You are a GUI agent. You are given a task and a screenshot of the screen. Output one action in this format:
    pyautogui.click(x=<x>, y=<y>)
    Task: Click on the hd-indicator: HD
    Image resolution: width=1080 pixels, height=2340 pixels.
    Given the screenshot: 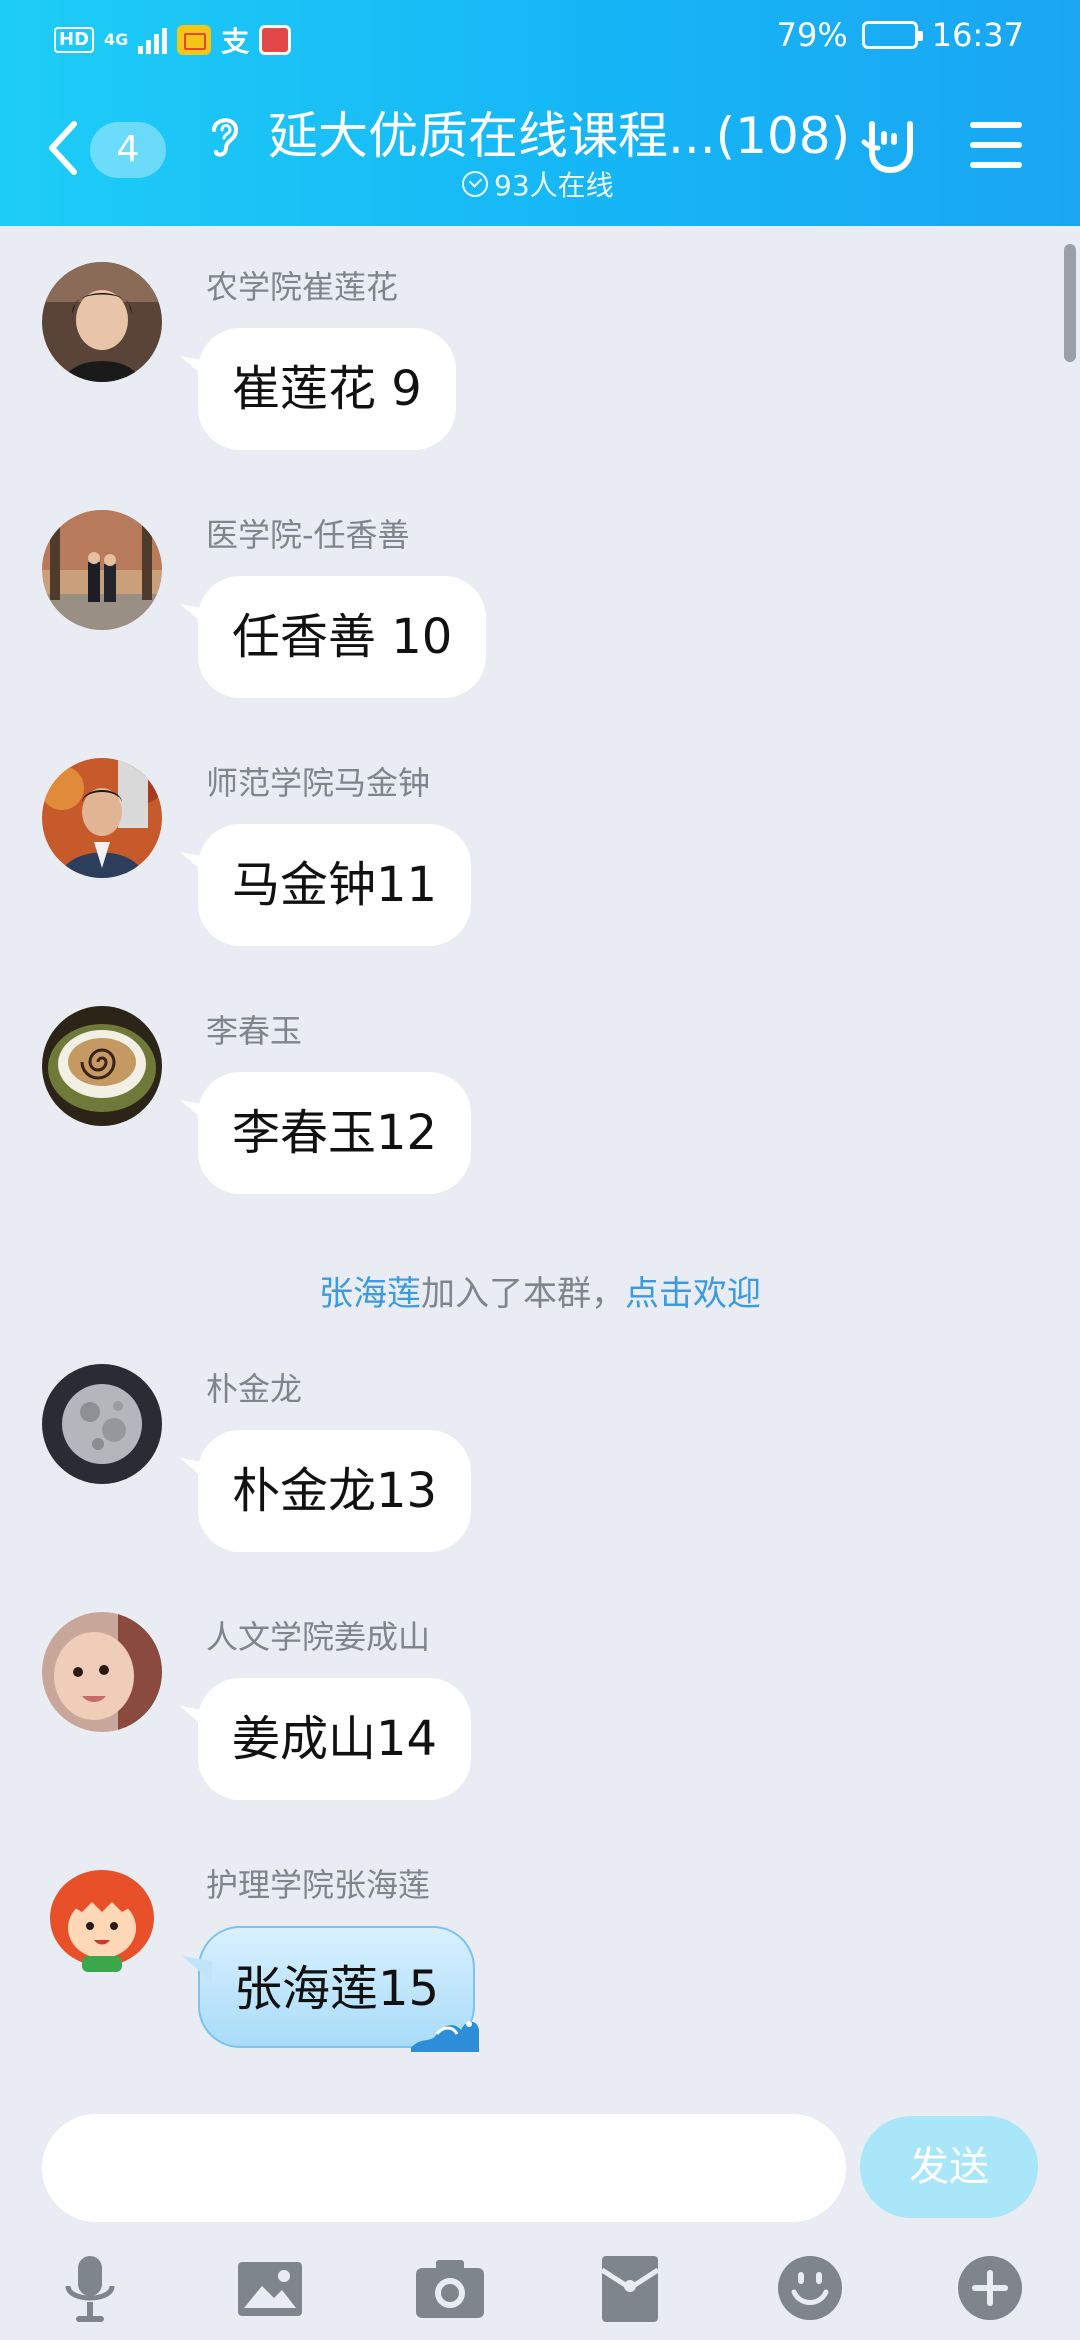 What is the action you would take?
    pyautogui.click(x=74, y=40)
    